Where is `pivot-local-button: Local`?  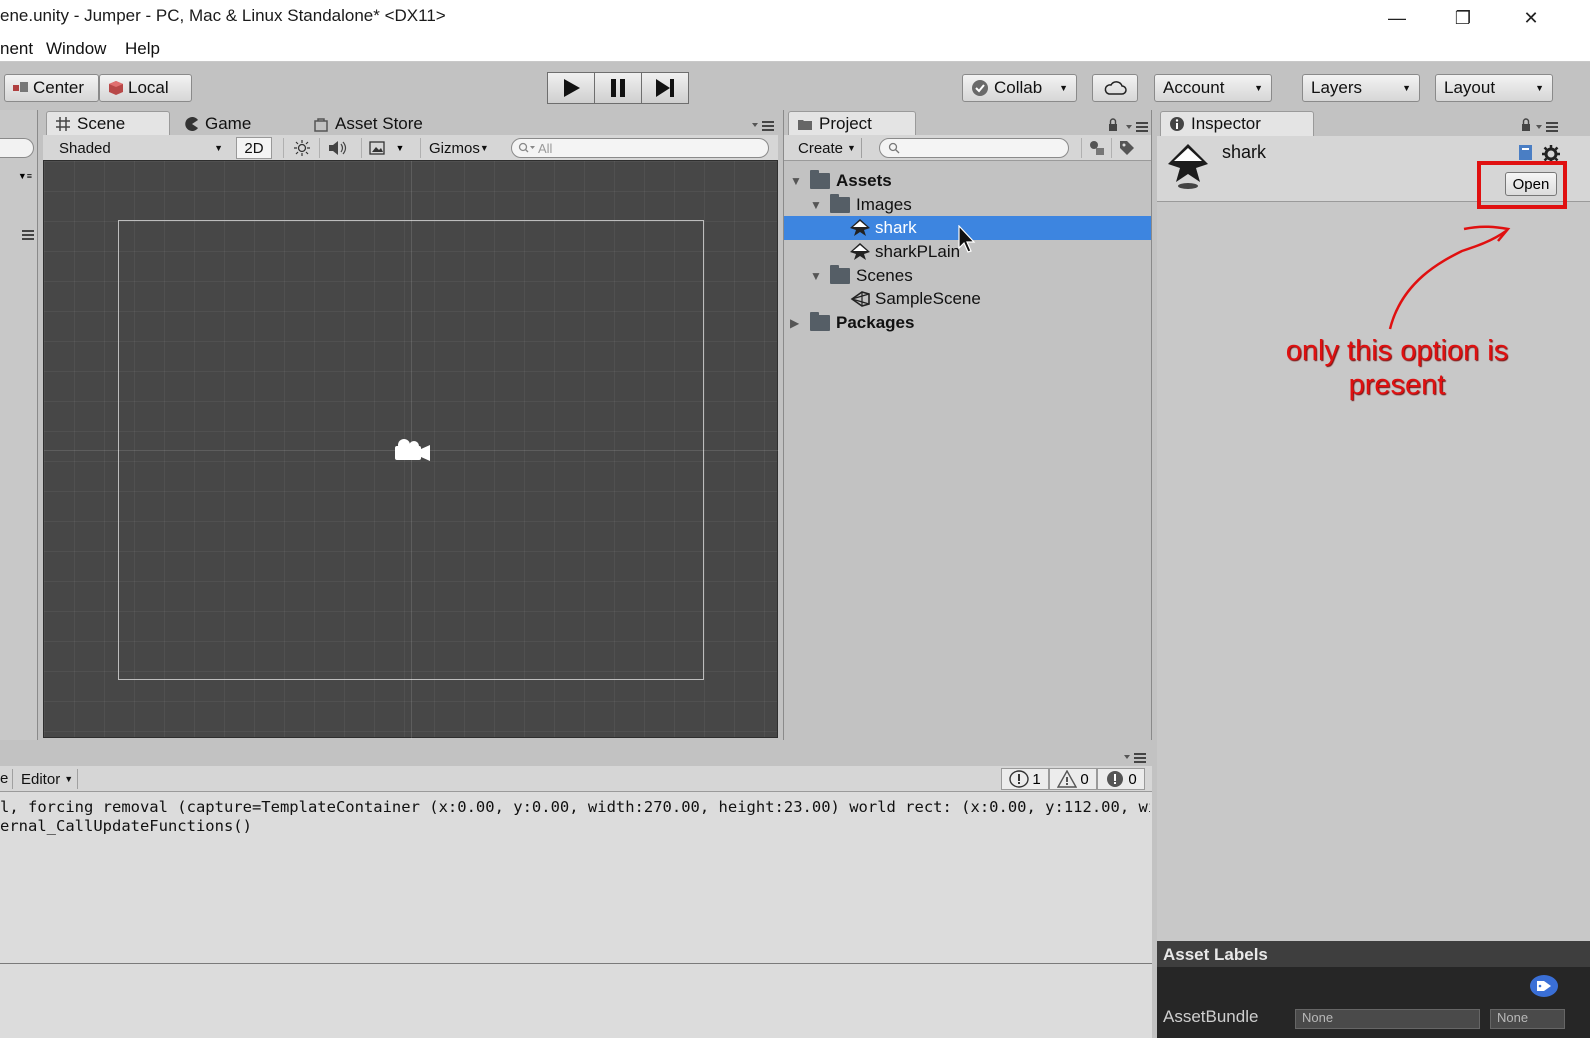 pivot-local-button: Local is located at coordinates (145, 88).